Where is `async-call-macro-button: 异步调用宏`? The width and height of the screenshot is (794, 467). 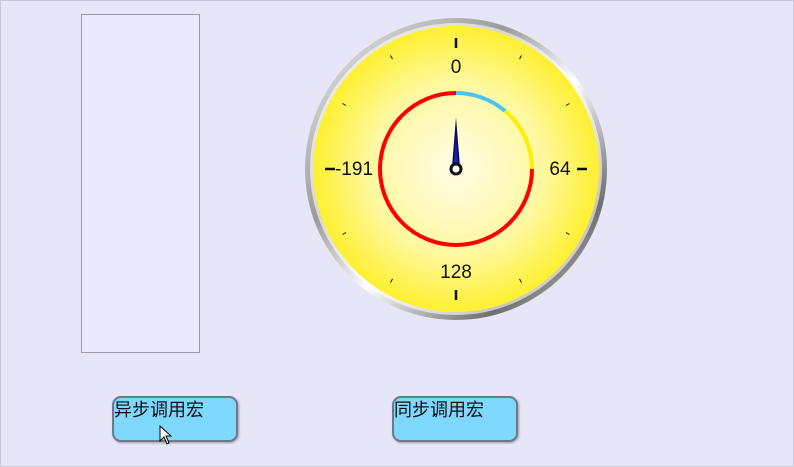 async-call-macro-button: 异步调用宏 is located at coordinates (175, 419).